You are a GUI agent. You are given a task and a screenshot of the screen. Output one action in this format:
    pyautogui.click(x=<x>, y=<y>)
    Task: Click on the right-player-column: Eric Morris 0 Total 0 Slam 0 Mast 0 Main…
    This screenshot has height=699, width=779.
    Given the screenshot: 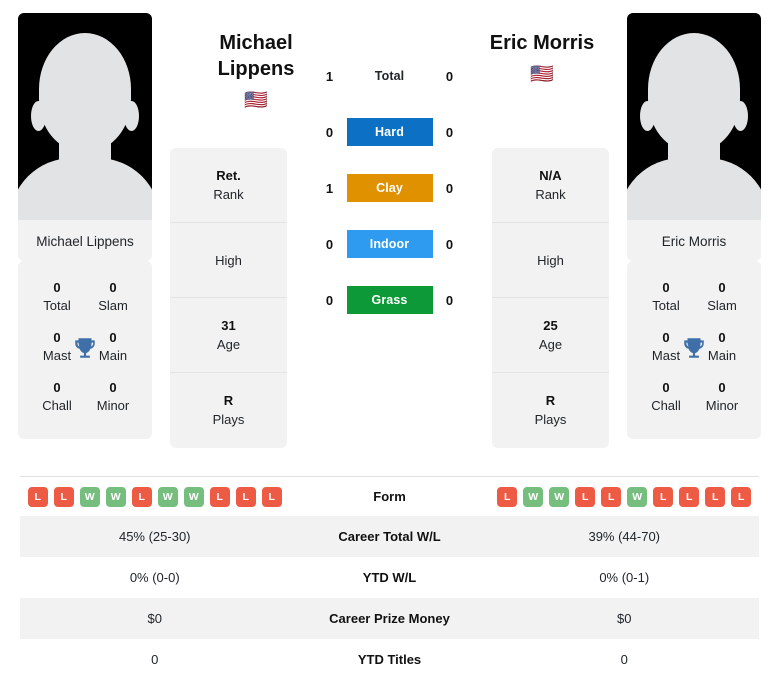 What is the action you would take?
    pyautogui.click(x=694, y=238)
    